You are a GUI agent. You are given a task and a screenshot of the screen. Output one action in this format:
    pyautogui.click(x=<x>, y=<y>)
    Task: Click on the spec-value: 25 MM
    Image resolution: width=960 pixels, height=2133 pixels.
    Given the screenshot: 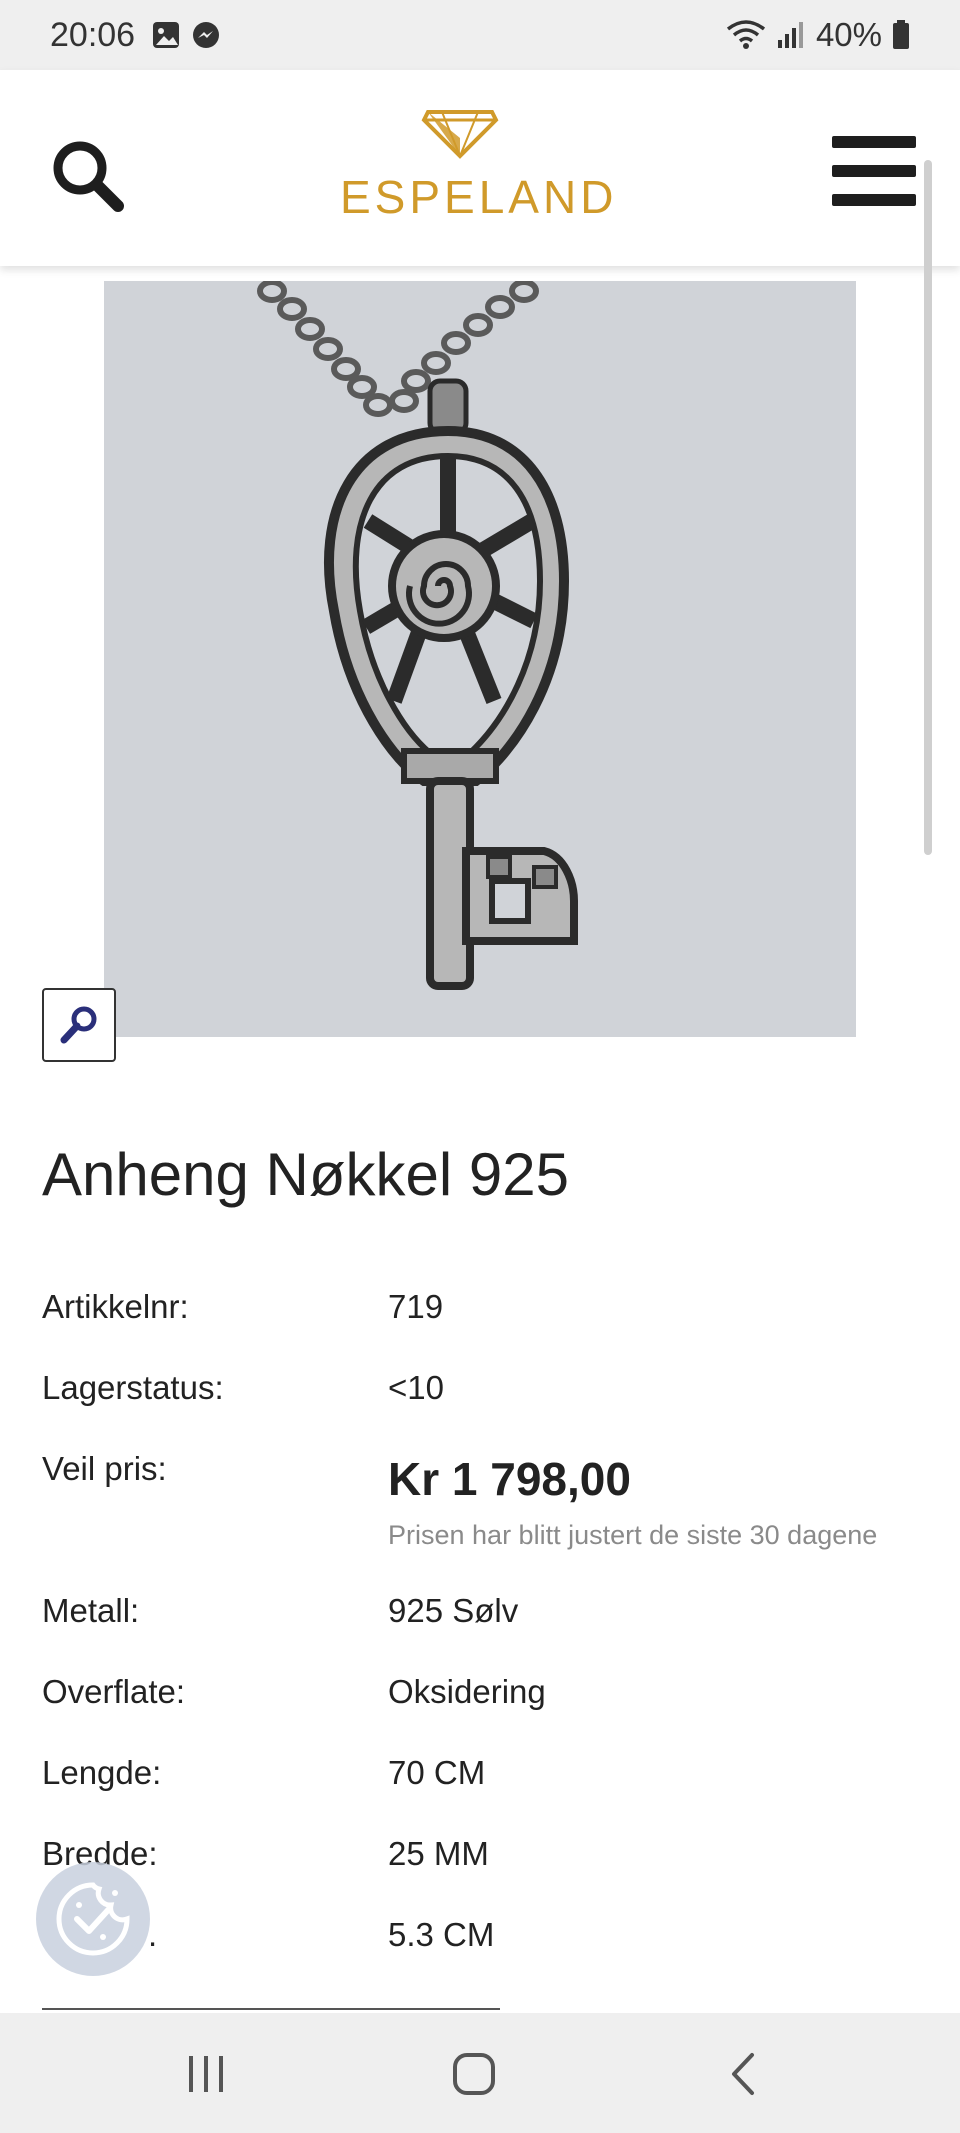 What is the action you would take?
    pyautogui.click(x=438, y=1853)
    